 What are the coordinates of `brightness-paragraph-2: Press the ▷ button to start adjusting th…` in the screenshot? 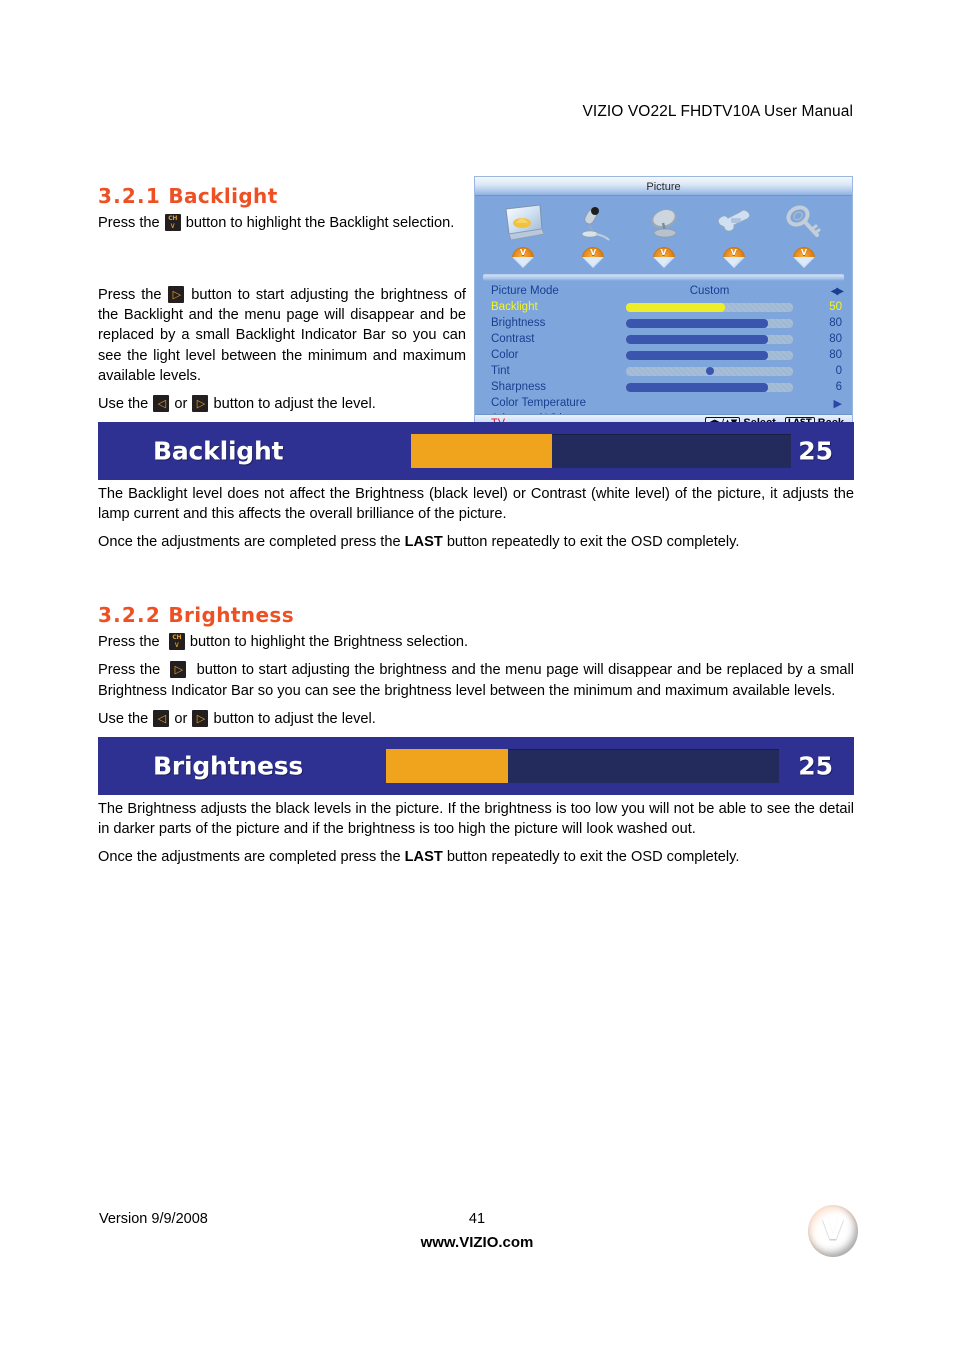 It's located at (476, 680).